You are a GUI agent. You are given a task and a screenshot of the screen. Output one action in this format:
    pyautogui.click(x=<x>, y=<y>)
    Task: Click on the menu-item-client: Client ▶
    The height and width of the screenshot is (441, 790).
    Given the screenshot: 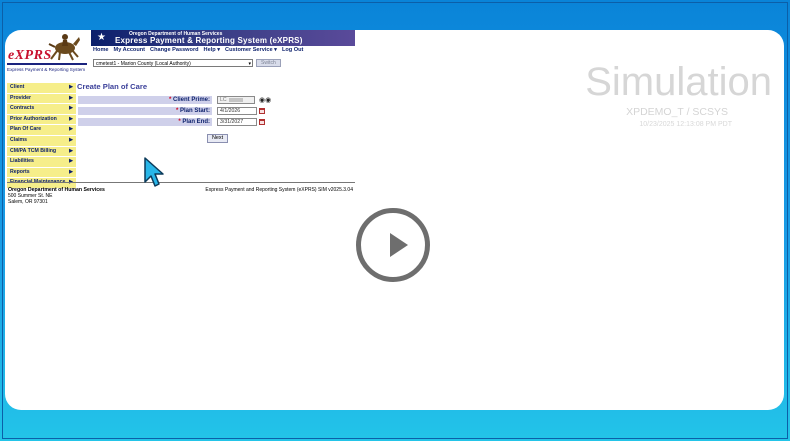 What is the action you would take?
    pyautogui.click(x=41, y=88)
    